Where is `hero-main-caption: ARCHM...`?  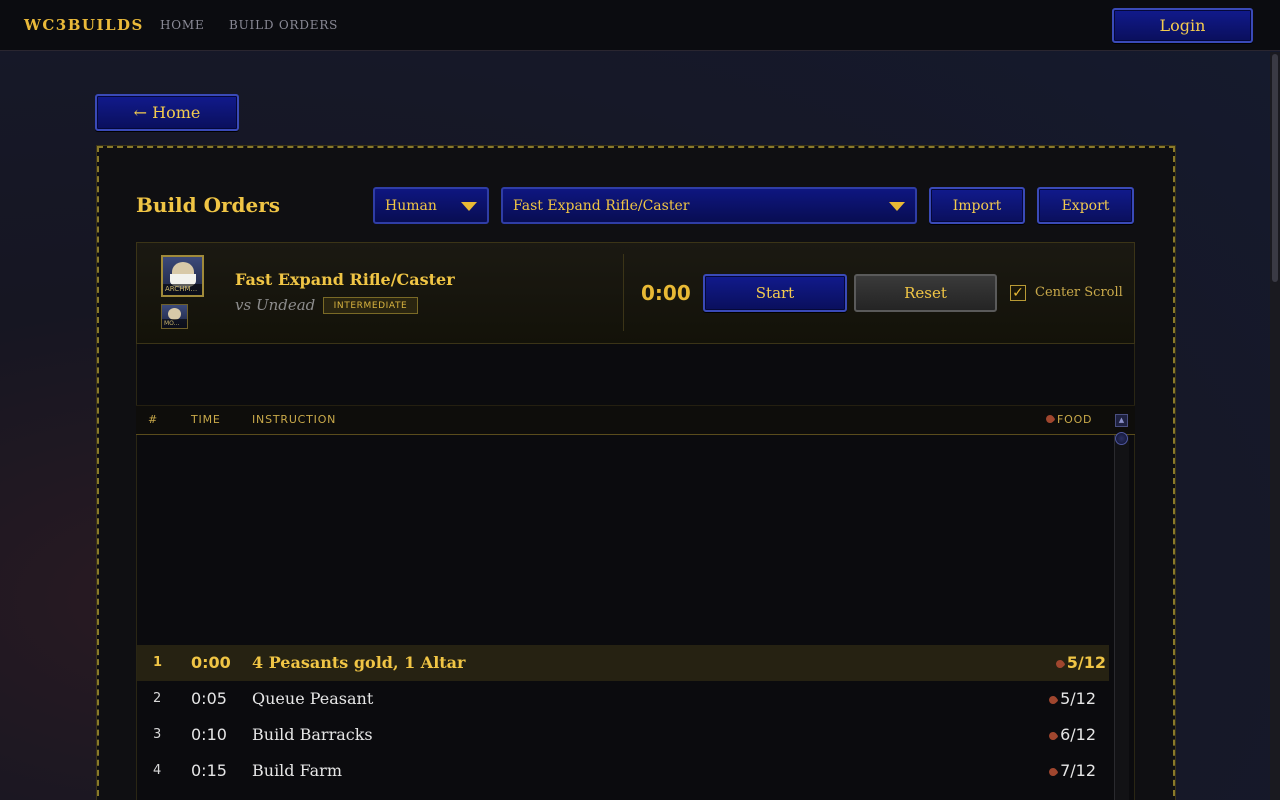 hero-main-caption: ARCHM... is located at coordinates (182, 289).